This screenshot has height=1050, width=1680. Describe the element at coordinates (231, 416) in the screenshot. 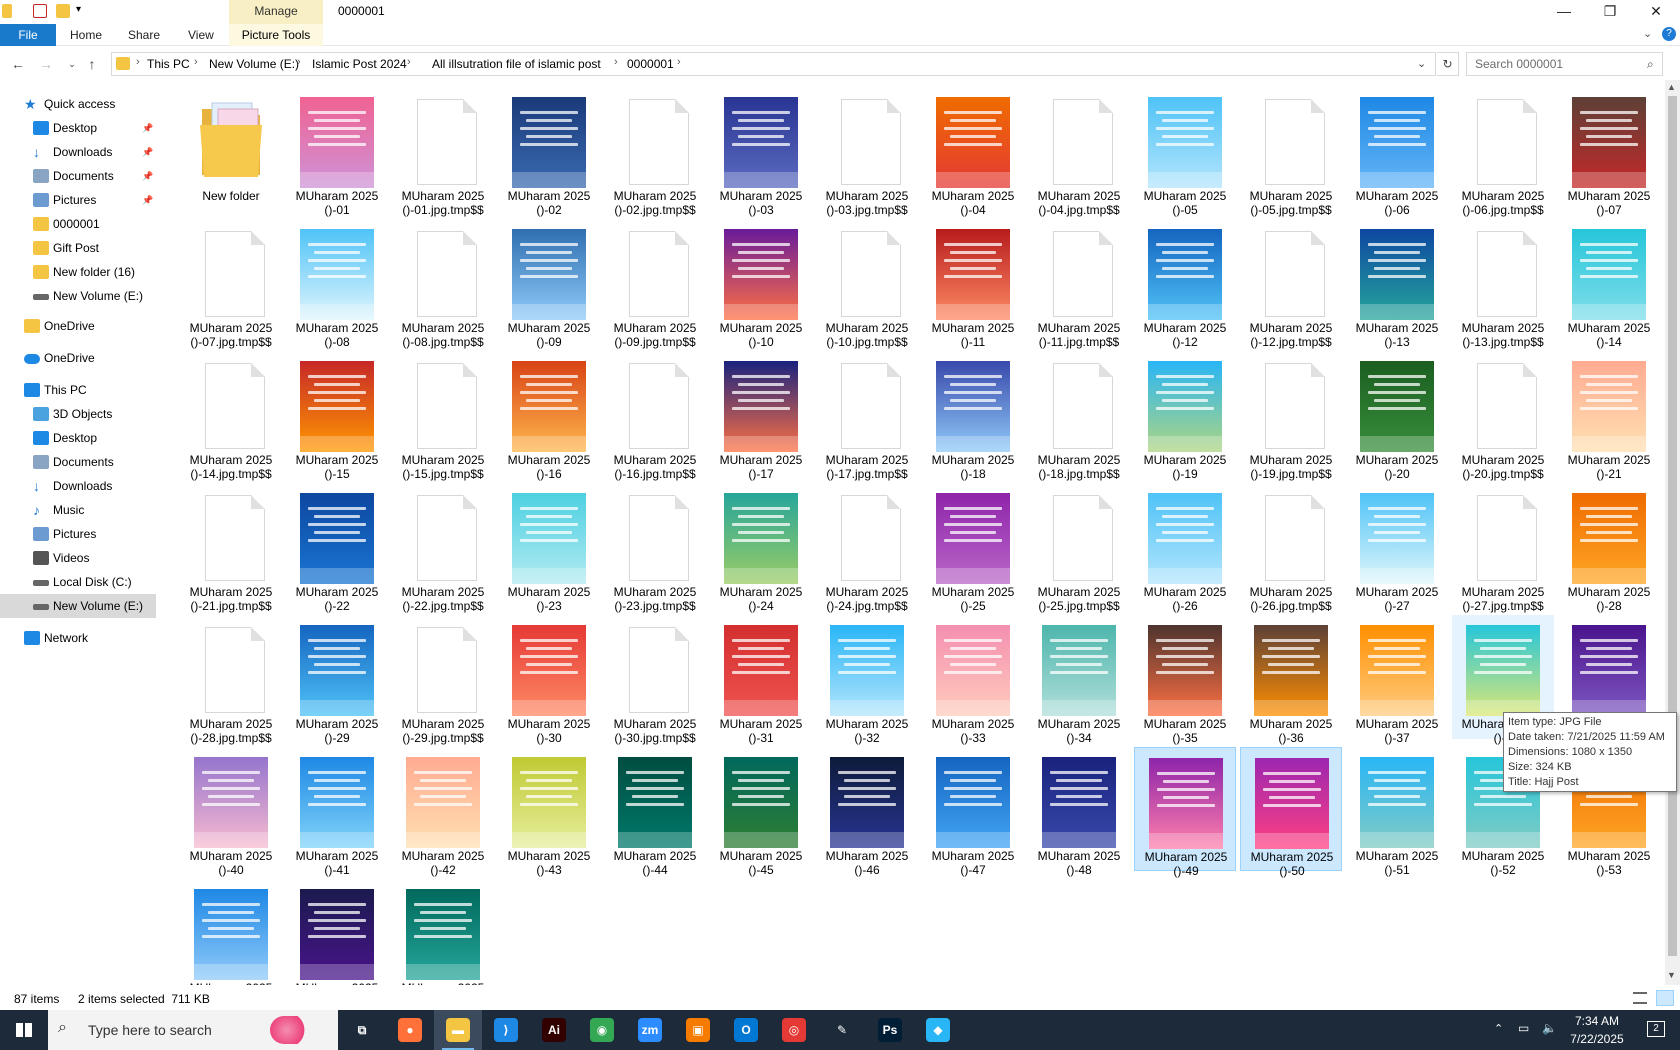

I see `file-item: MUharam 2025 ()-14.jpg.tmp$$` at that location.